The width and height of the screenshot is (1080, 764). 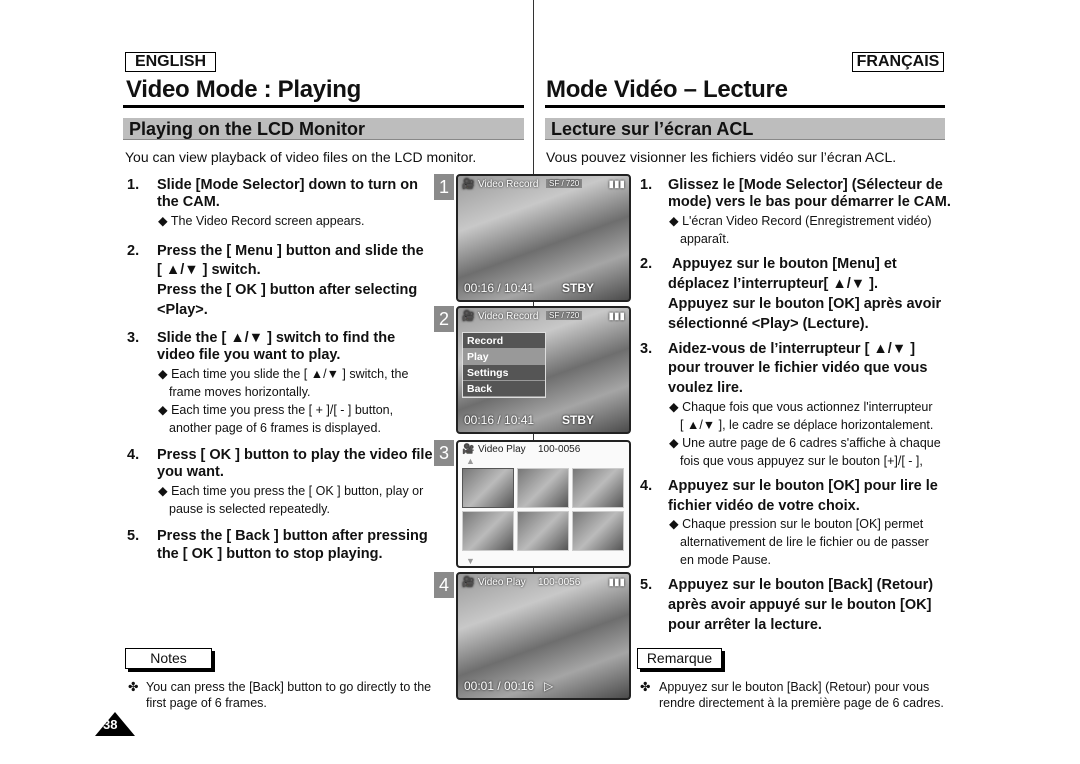 I want to click on thumbnail-grid, so click(x=543, y=509).